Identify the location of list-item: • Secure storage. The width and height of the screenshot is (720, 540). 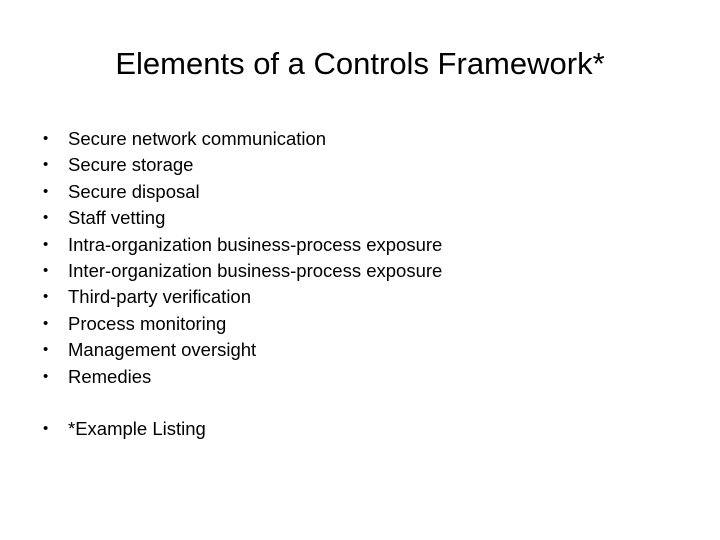
(350, 165).